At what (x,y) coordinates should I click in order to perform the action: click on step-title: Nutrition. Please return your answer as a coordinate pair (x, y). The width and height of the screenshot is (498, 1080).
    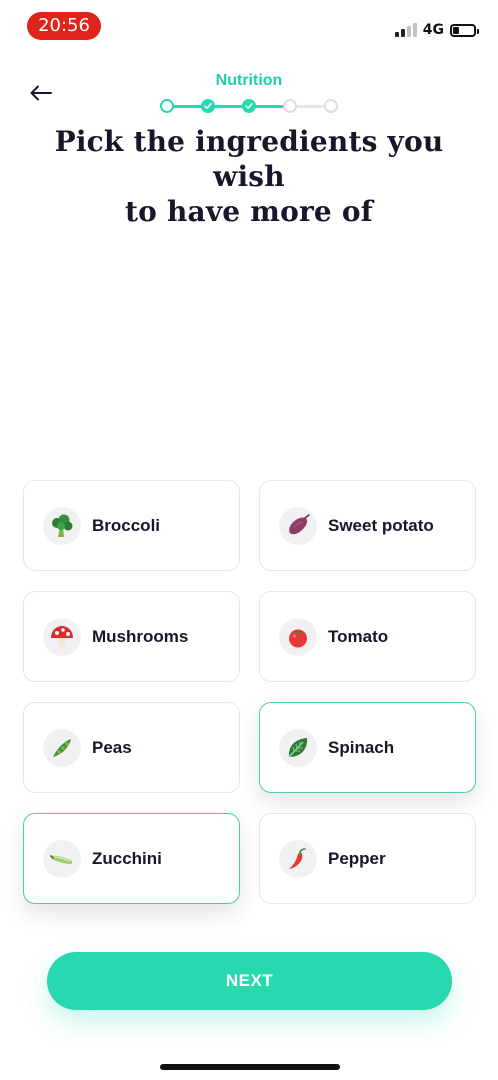
    Looking at the image, I should click on (249, 80).